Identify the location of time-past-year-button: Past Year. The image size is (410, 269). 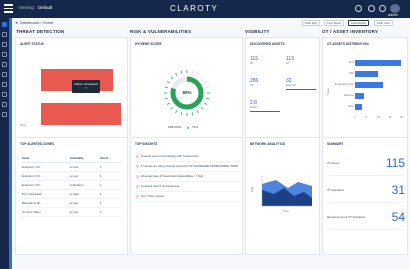
(383, 23).